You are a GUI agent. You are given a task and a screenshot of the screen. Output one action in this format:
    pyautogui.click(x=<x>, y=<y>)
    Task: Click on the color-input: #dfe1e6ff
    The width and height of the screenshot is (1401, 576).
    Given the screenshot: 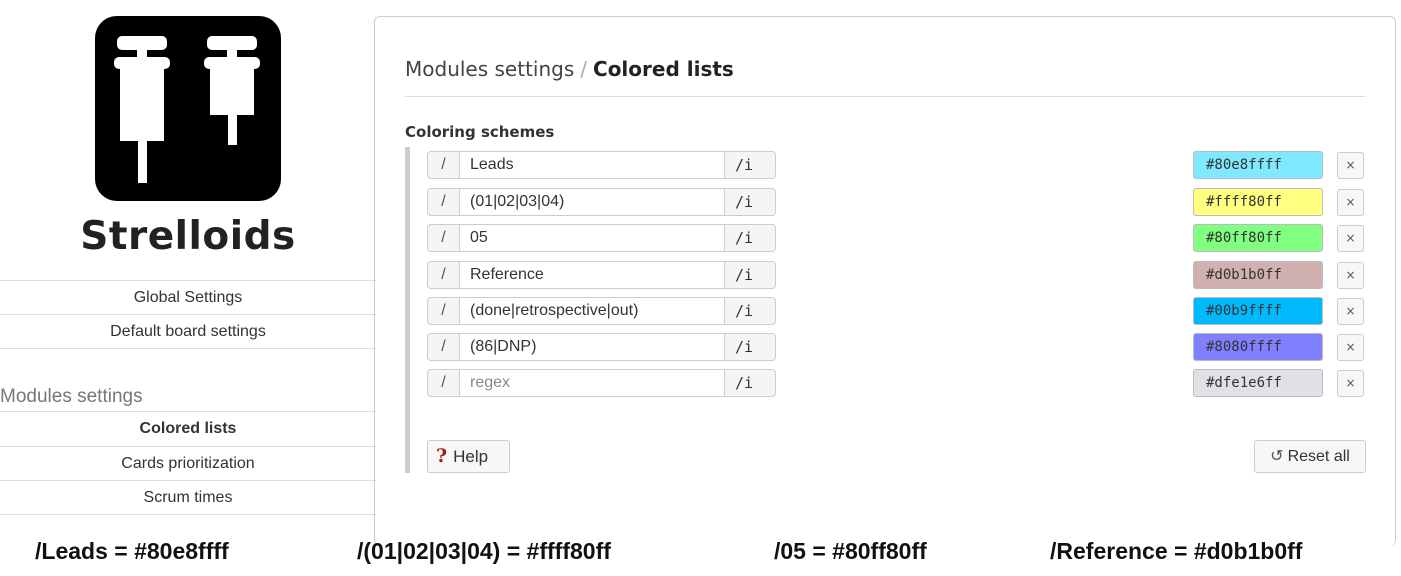 What is the action you would take?
    pyautogui.click(x=1258, y=383)
    